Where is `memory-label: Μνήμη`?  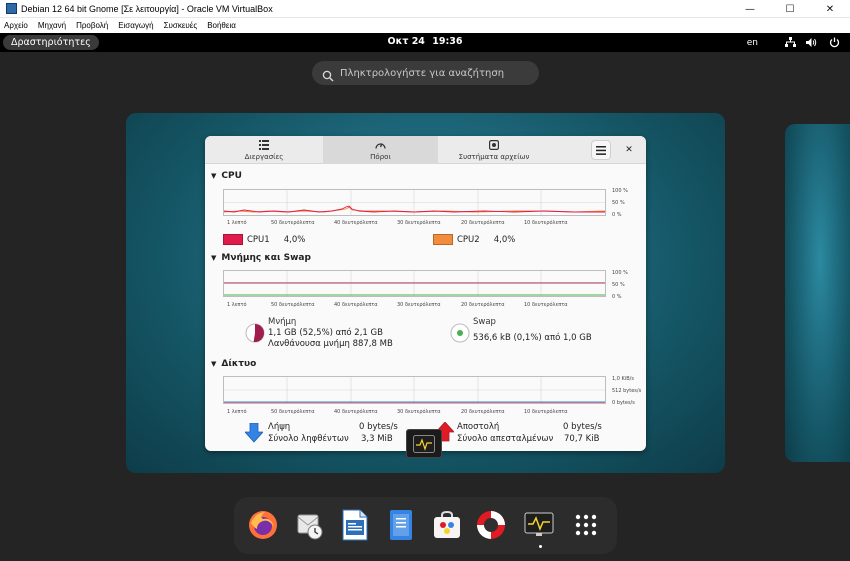
memory-label: Μνήμη is located at coordinates (282, 322).